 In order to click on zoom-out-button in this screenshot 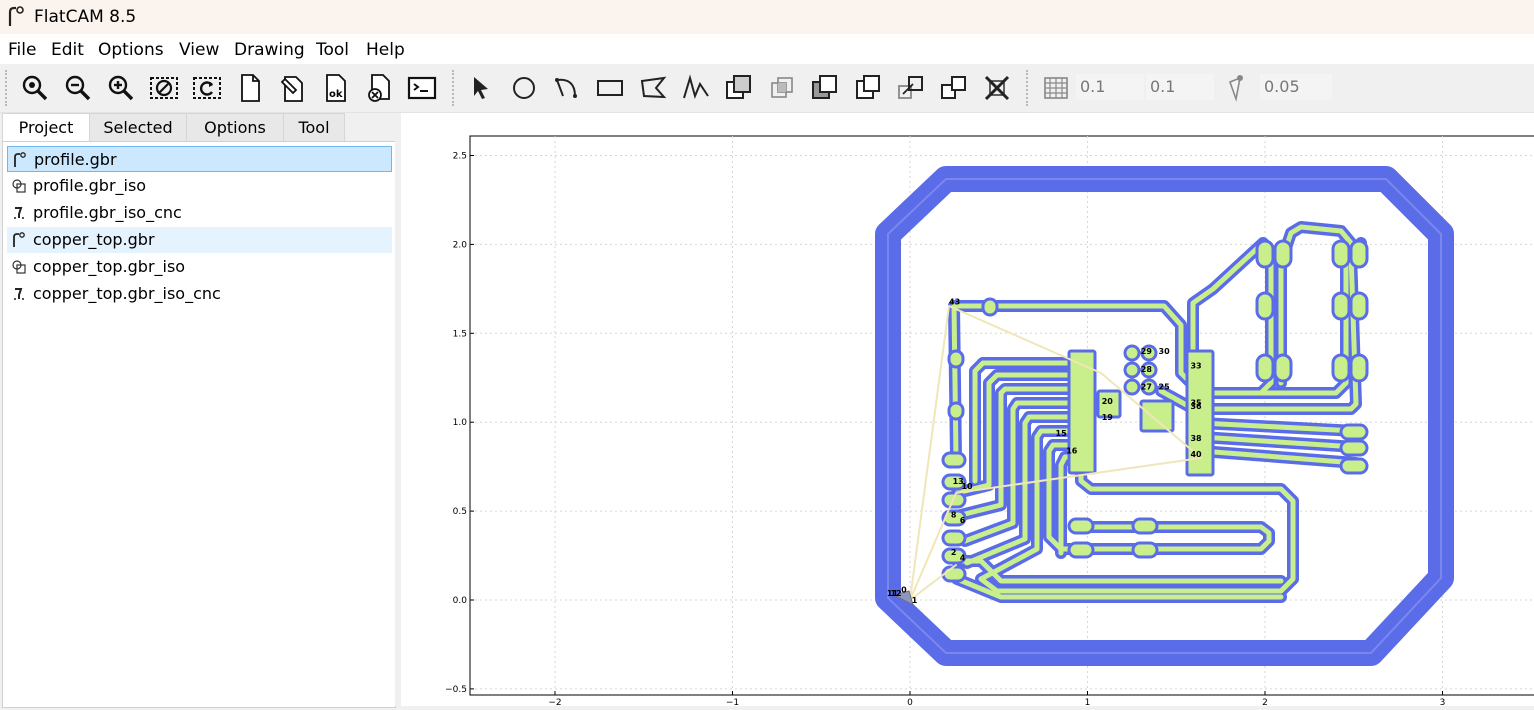, I will do `click(78, 88)`.